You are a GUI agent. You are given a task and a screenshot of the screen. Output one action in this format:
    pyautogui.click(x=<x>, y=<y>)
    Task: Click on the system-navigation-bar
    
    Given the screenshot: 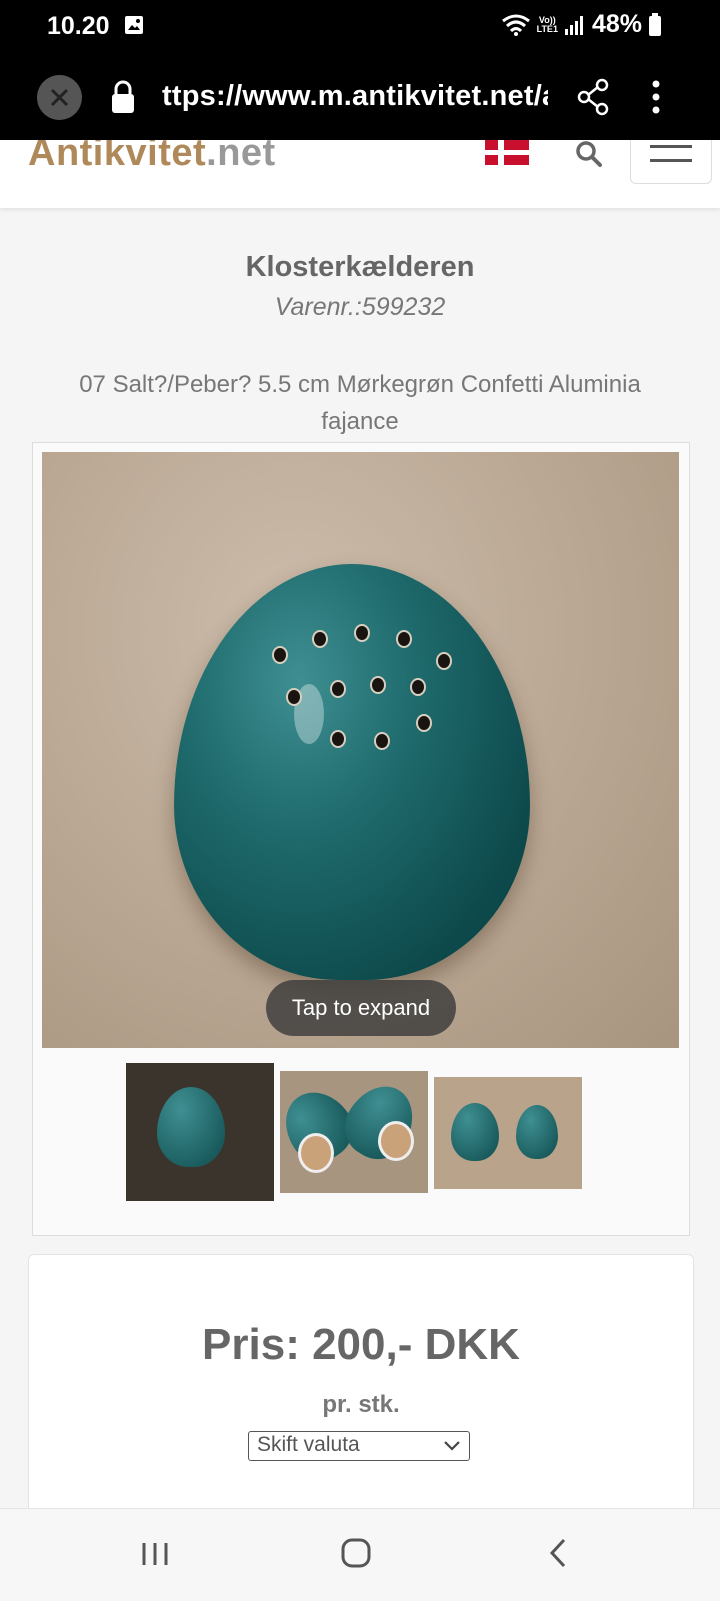 What is the action you would take?
    pyautogui.click(x=360, y=1554)
    